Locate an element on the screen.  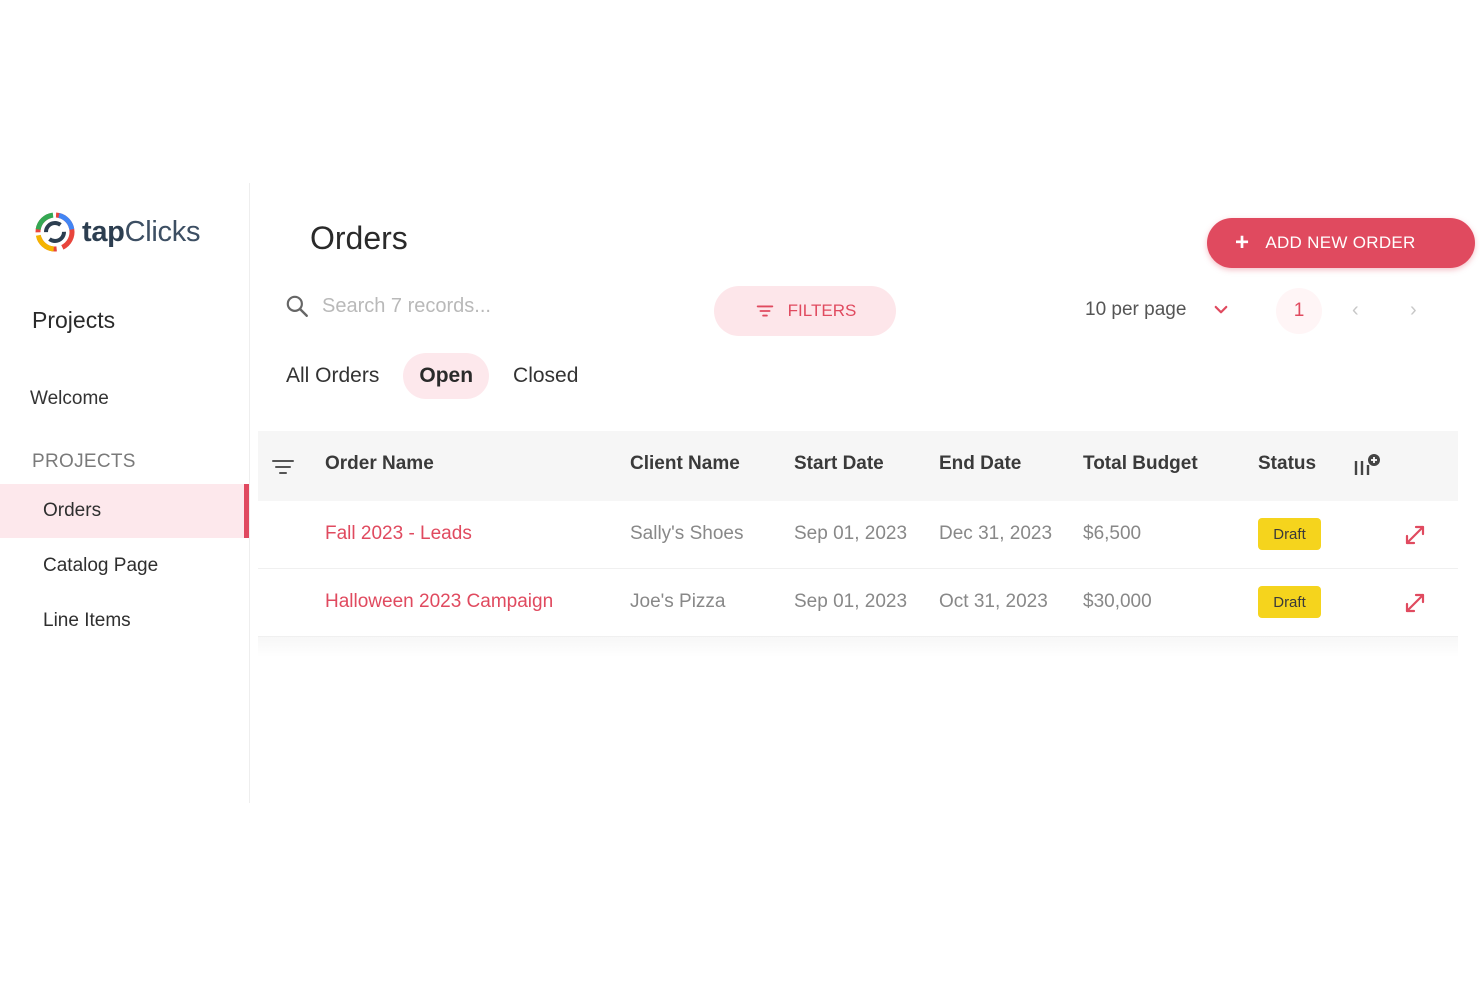
tab-closed: Closed is located at coordinates (545, 376).